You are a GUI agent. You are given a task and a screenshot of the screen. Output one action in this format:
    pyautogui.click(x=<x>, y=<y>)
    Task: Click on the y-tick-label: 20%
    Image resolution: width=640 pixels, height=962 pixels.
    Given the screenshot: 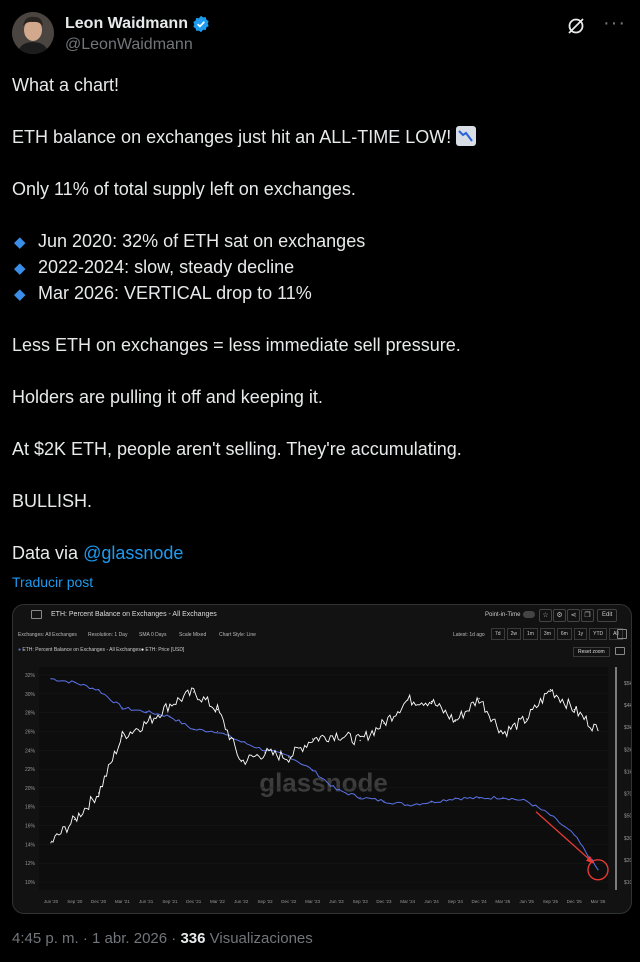 What is the action you would take?
    pyautogui.click(x=30, y=789)
    